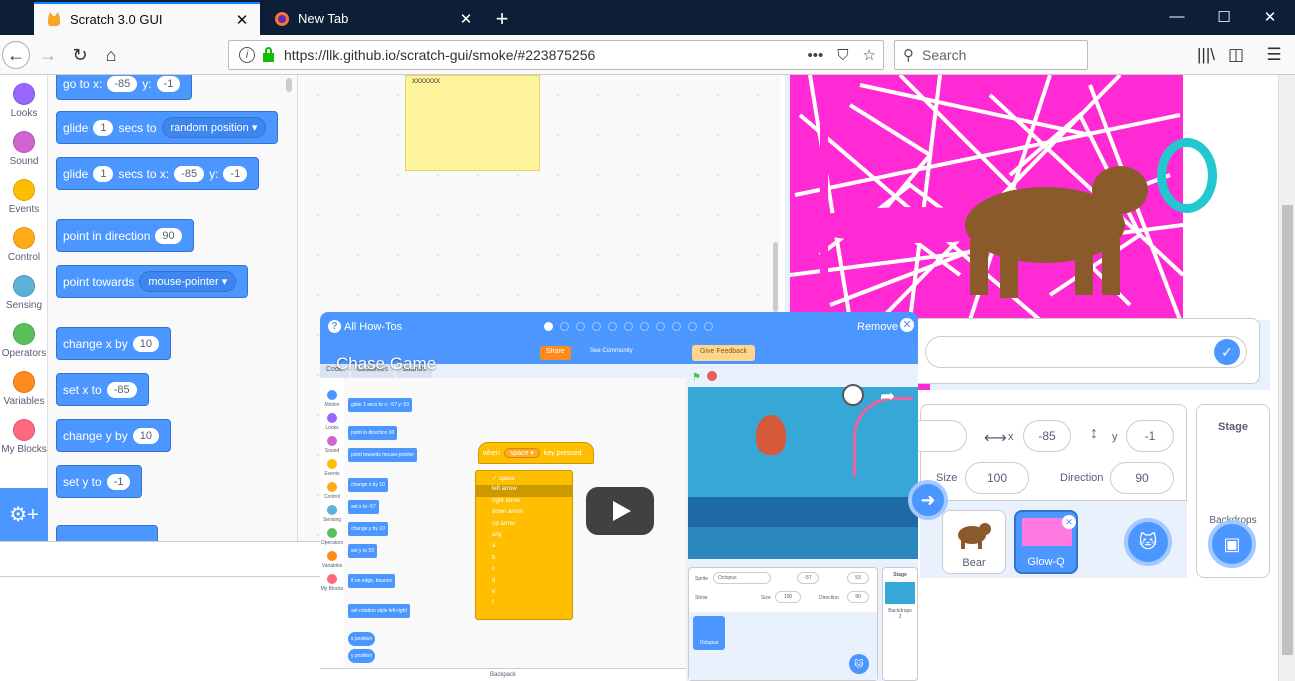 The image size is (1295, 681). What do you see at coordinates (168, 235) in the screenshot?
I see `block-input: 90` at bounding box center [168, 235].